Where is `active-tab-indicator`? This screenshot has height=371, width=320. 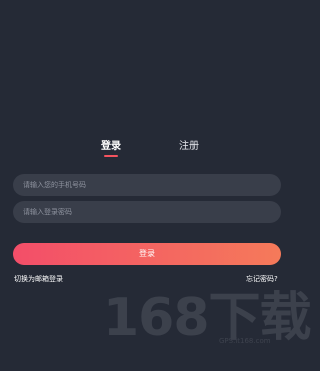
active-tab-indicator is located at coordinates (111, 156).